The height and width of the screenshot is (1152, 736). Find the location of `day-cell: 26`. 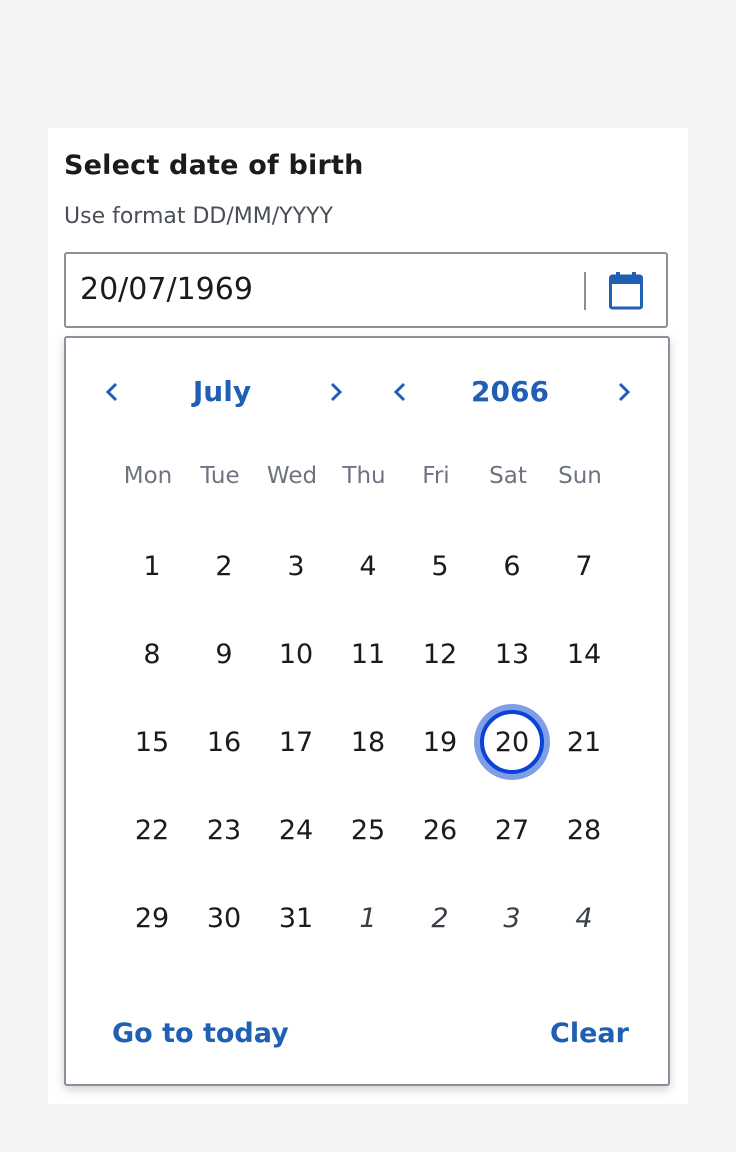

day-cell: 26 is located at coordinates (440, 830).